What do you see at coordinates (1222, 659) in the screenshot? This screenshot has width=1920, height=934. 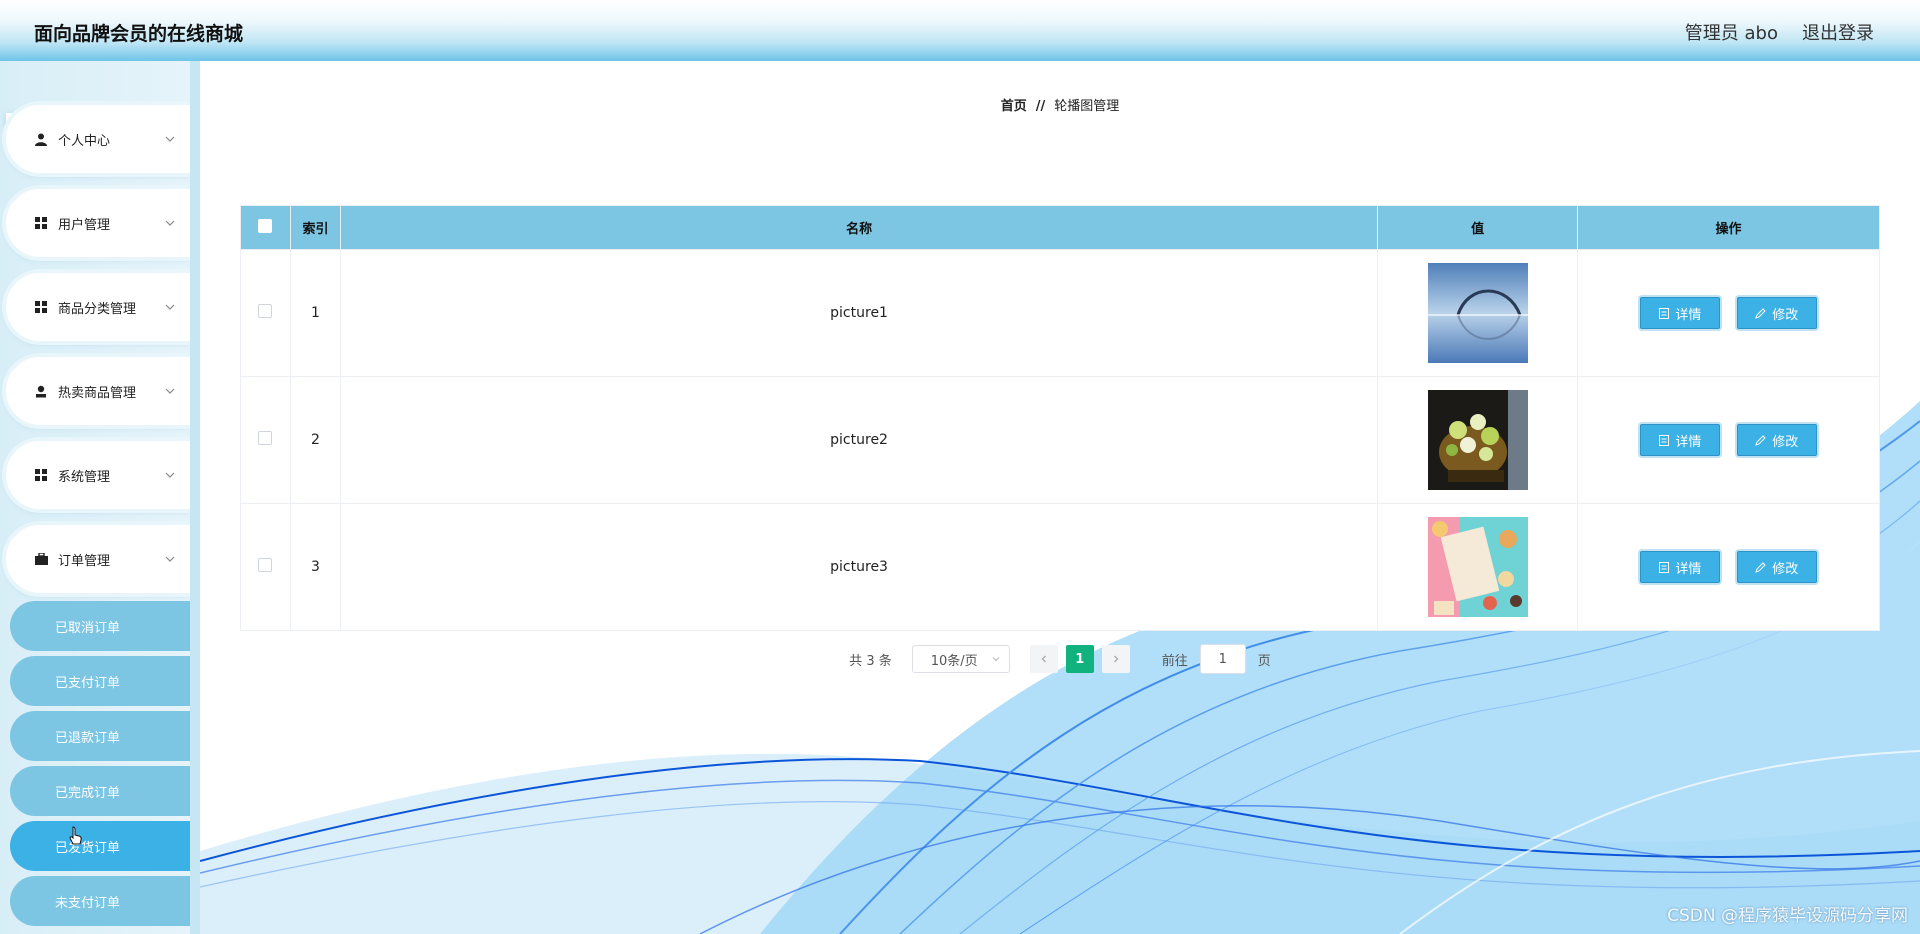 I see `goto-page-input: 1` at bounding box center [1222, 659].